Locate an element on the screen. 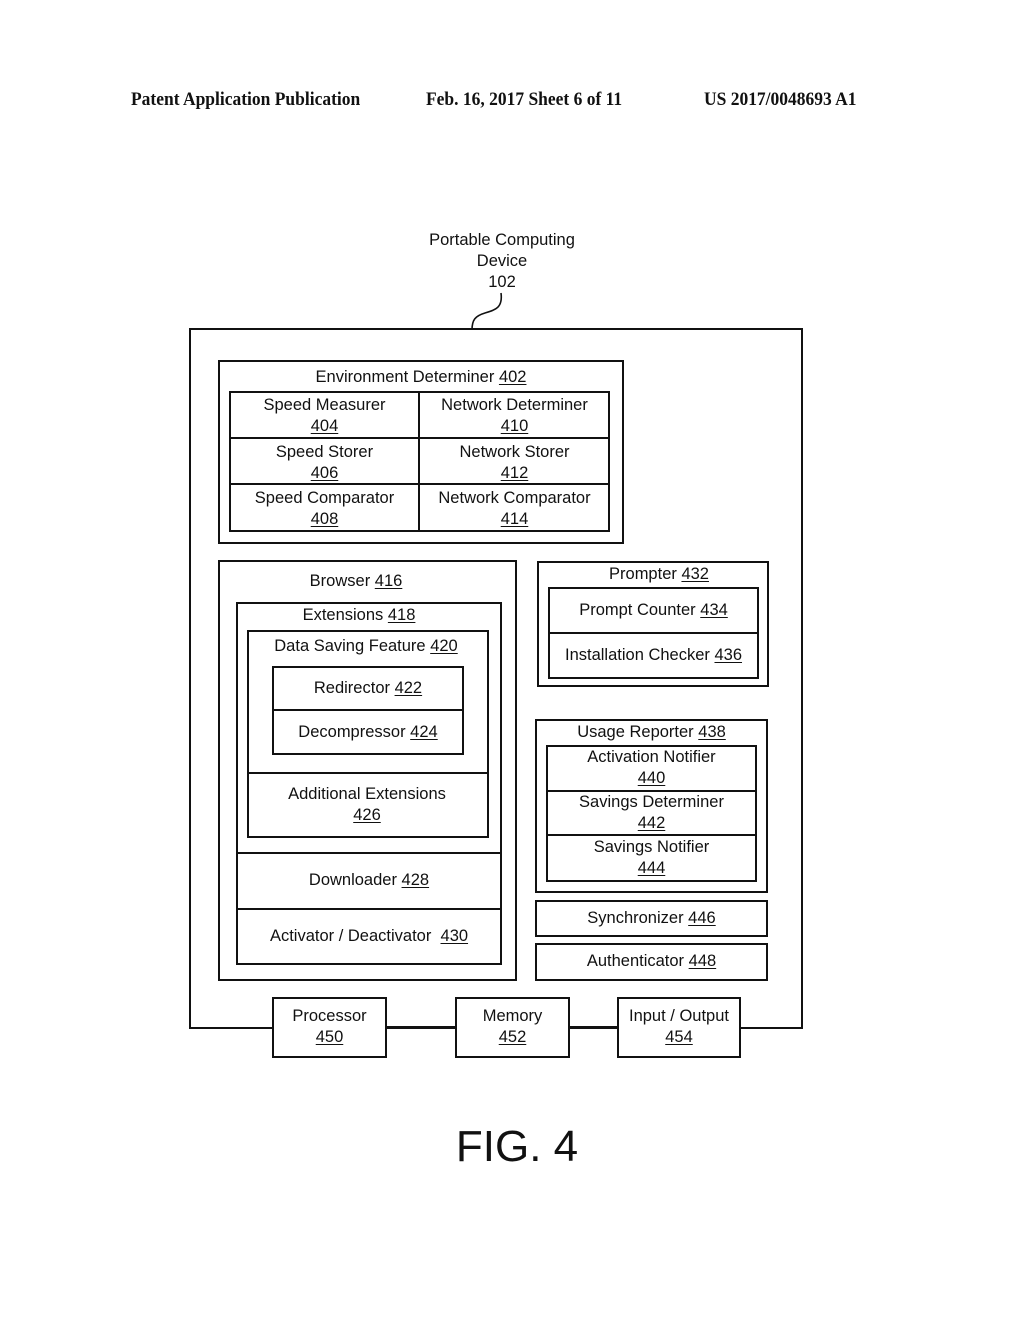  environment-determiner-label: Environment Determiner 402 is located at coordinates (421, 377).